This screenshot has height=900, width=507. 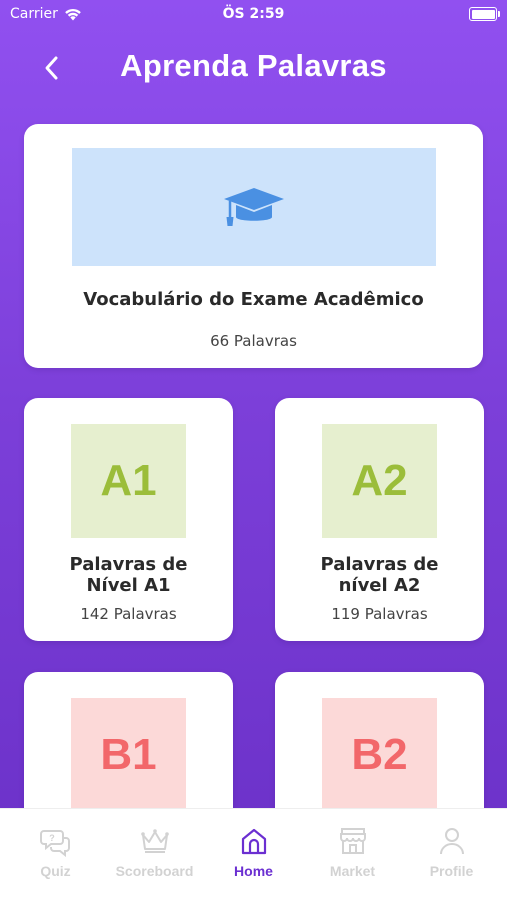 I want to click on hero-banner, so click(x=254, y=207).